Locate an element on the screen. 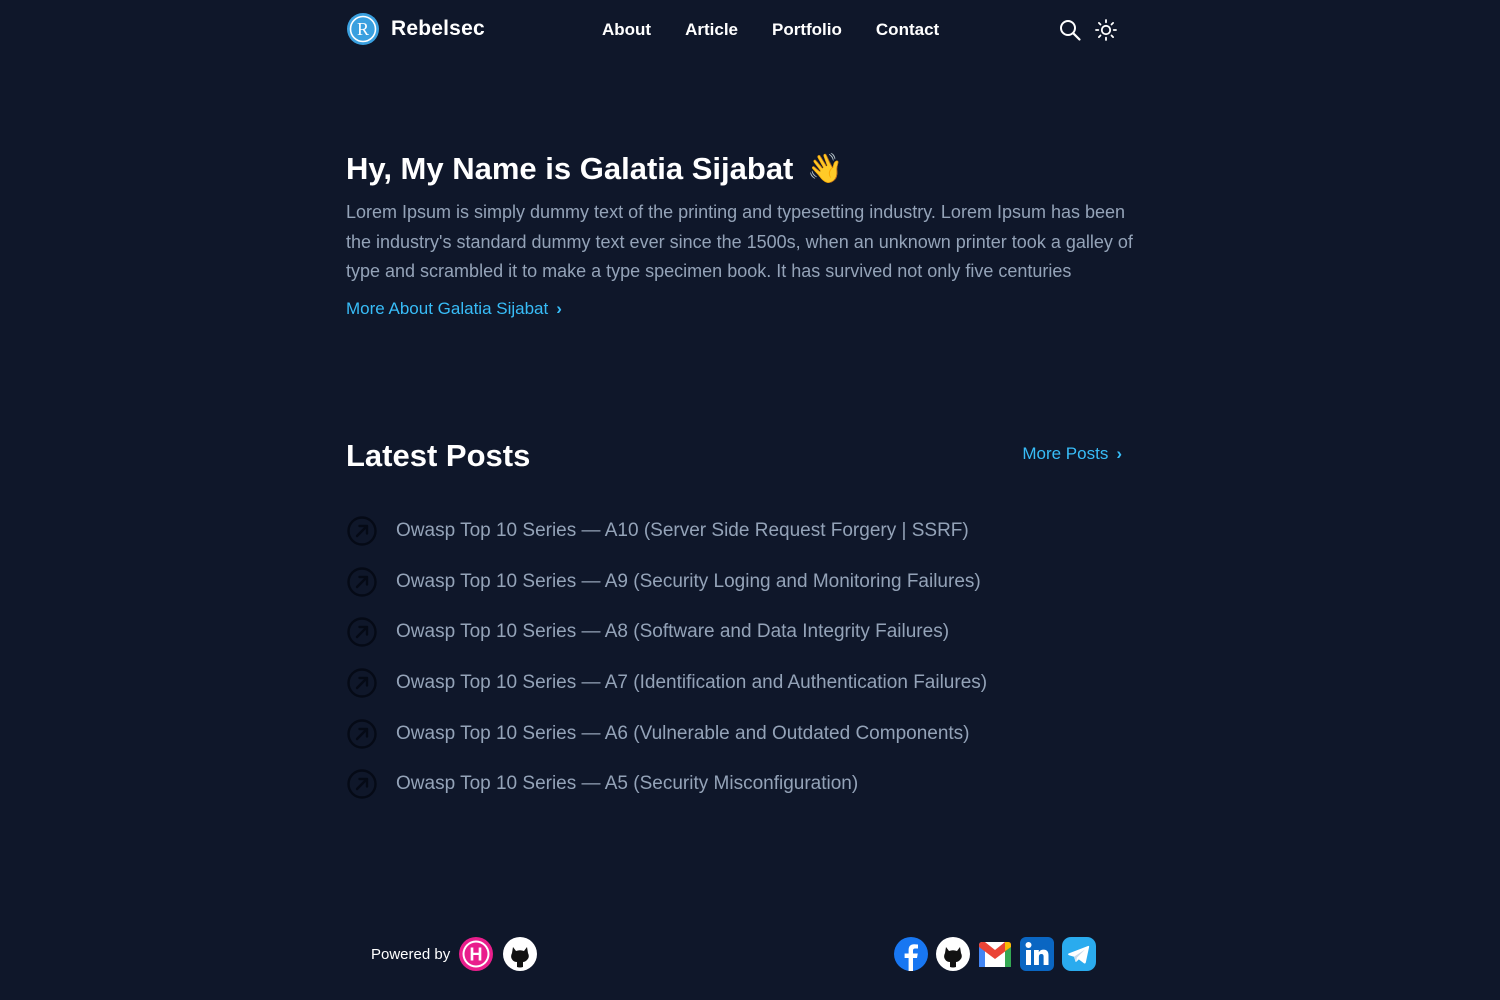  theme-toggle-button is located at coordinates (1106, 30).